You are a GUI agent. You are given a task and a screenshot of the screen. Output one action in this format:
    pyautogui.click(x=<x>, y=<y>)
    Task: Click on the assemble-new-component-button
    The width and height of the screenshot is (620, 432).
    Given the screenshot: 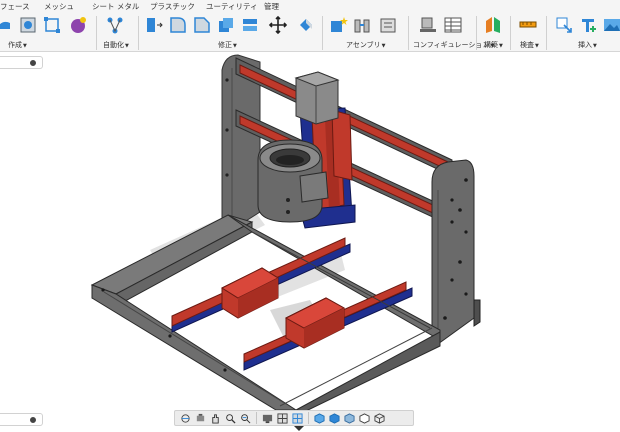 What is the action you would take?
    pyautogui.click(x=338, y=25)
    